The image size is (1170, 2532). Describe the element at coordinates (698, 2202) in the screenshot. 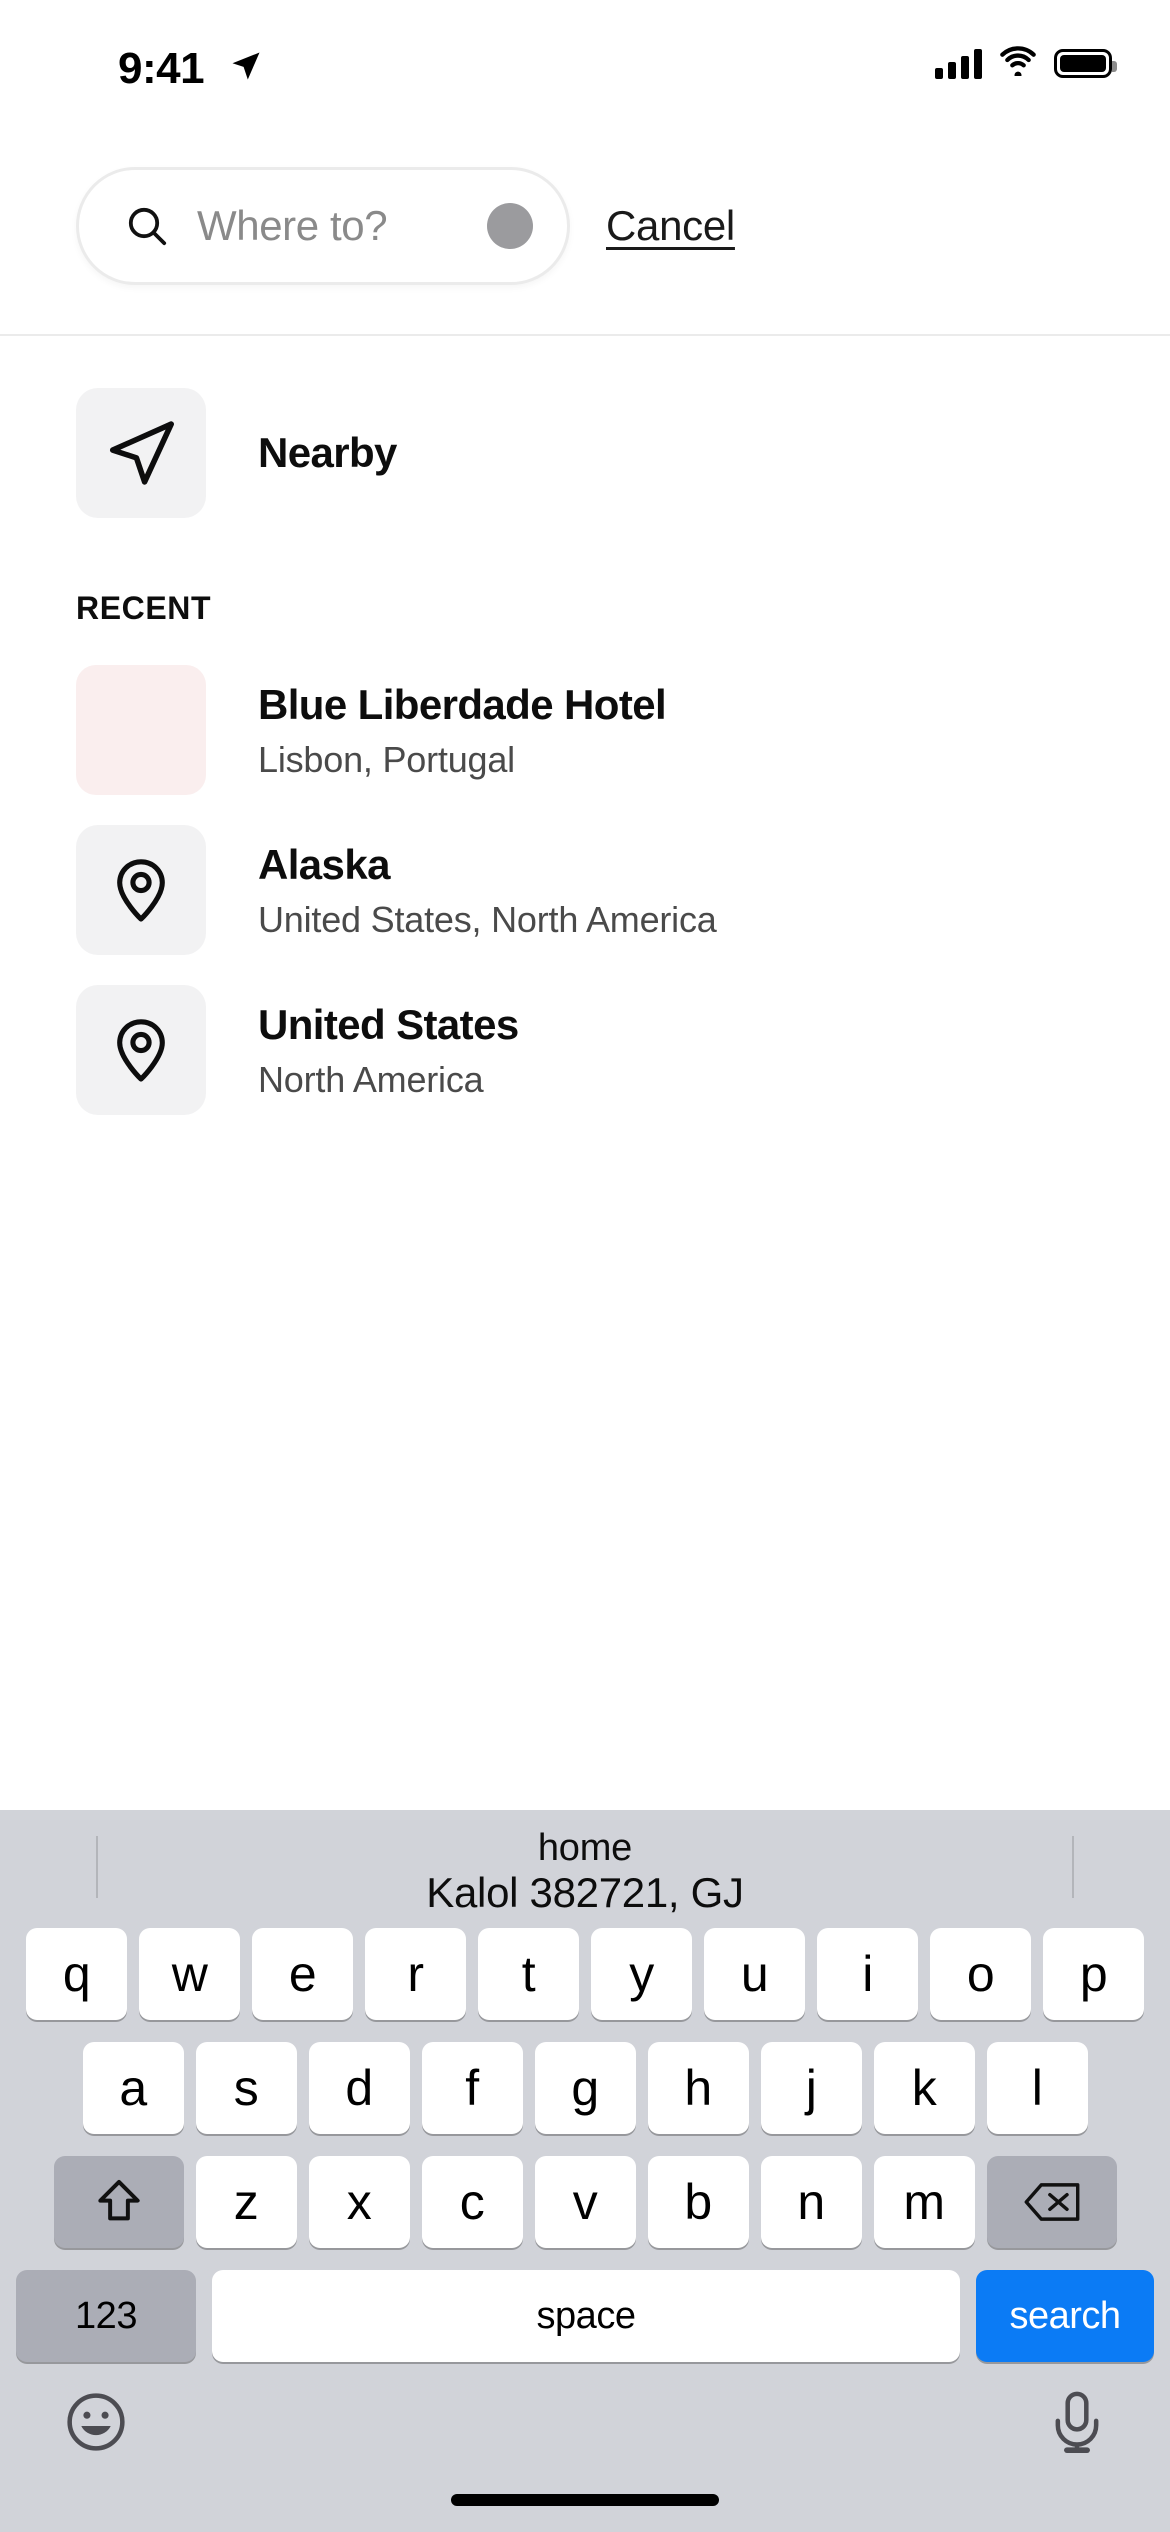

I see `key-b: b` at that location.